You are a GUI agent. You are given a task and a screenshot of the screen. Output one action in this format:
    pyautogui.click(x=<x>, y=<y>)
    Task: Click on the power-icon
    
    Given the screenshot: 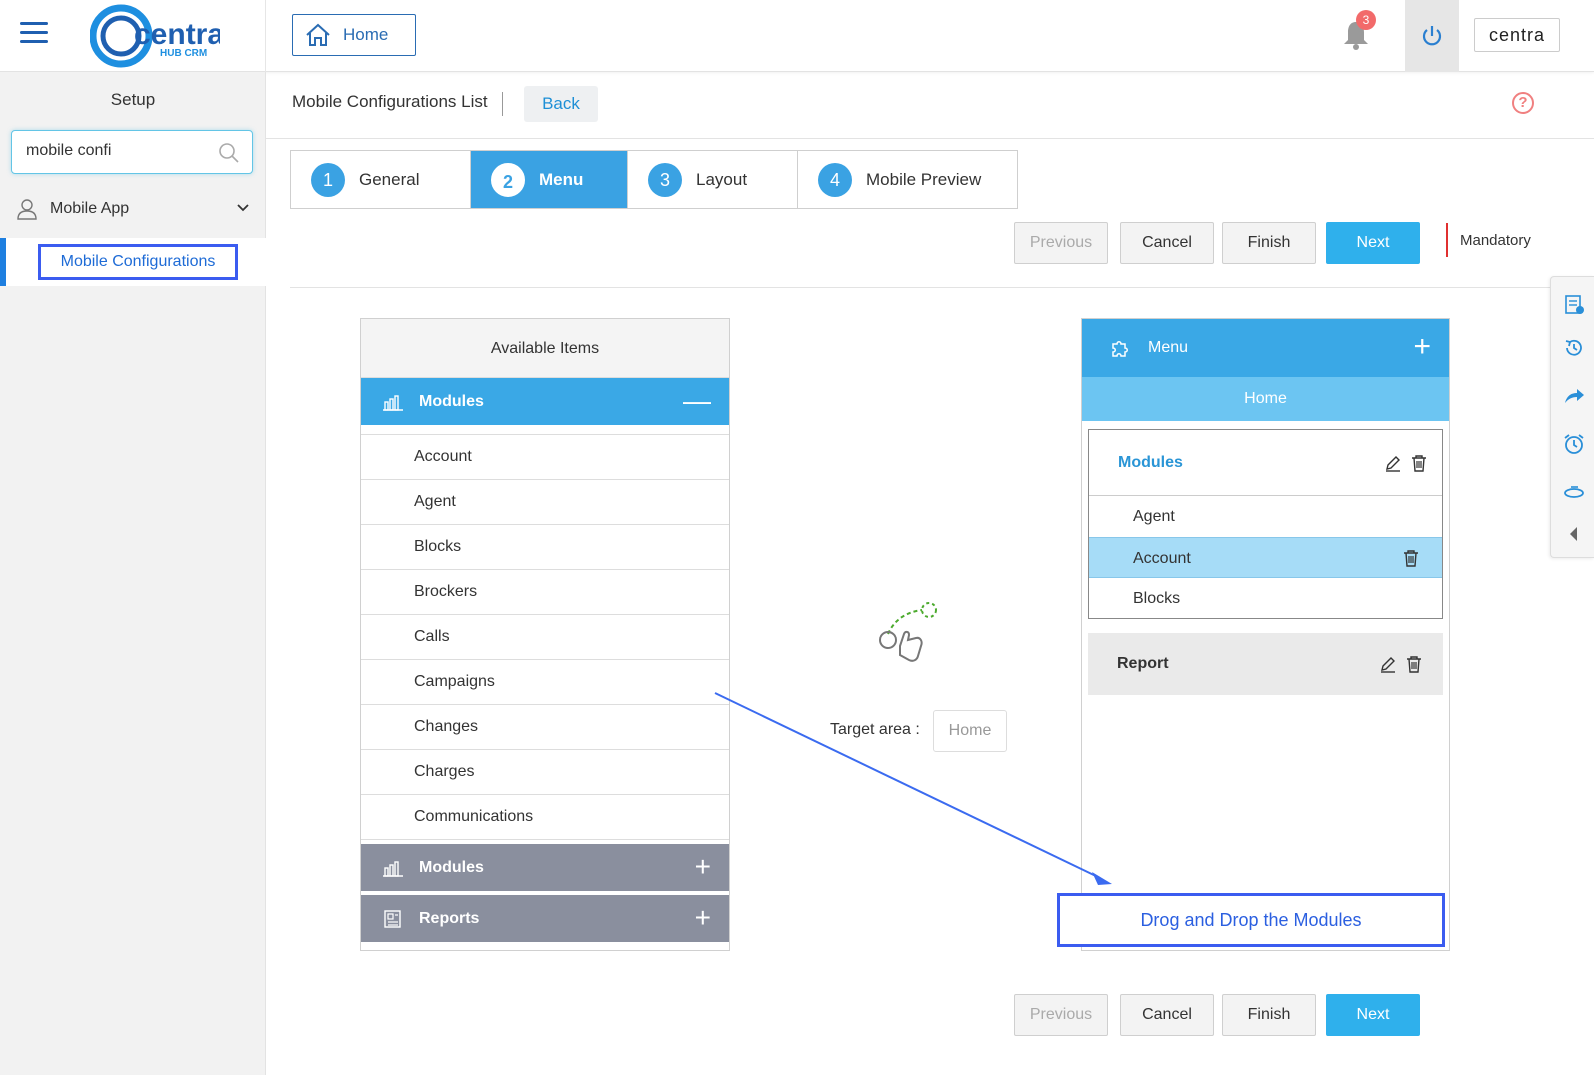 What is the action you would take?
    pyautogui.click(x=1432, y=36)
    